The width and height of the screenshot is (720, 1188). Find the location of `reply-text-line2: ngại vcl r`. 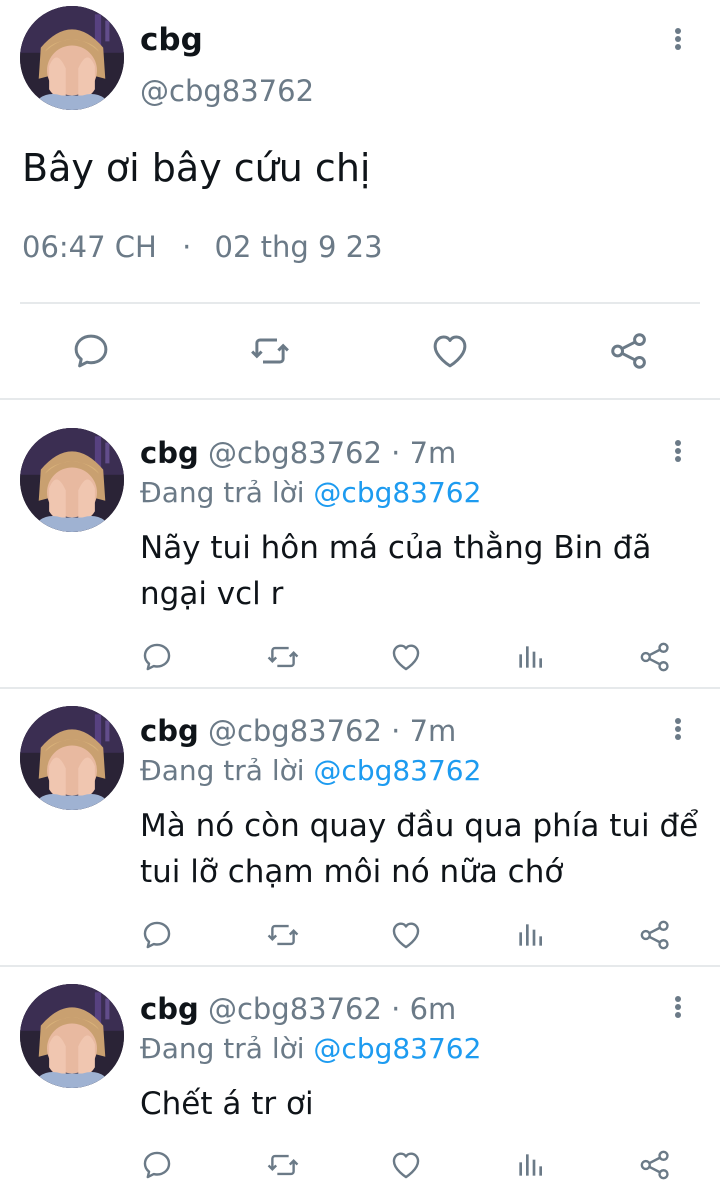

reply-text-line2: ngại vcl r is located at coordinates (212, 594).